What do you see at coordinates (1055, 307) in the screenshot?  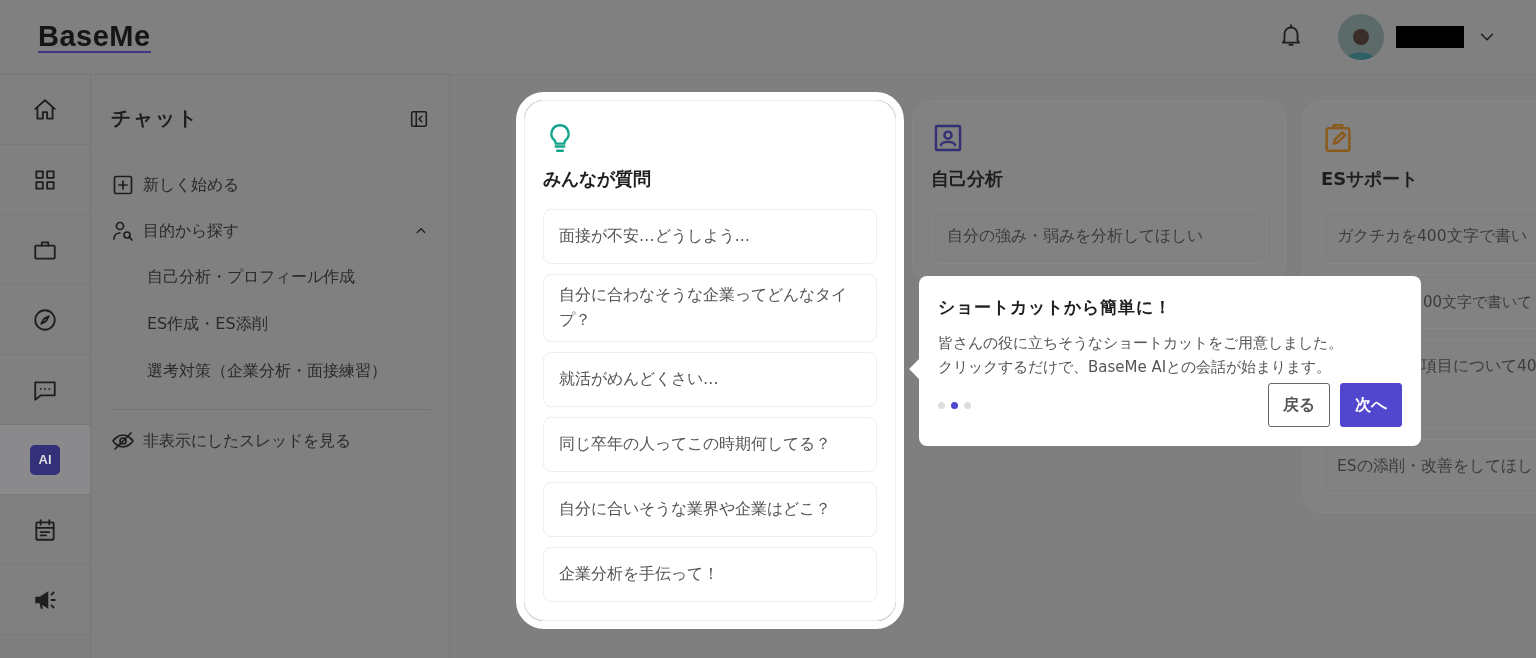 I see `tooltip-title: ショートカットから簡単に！` at bounding box center [1055, 307].